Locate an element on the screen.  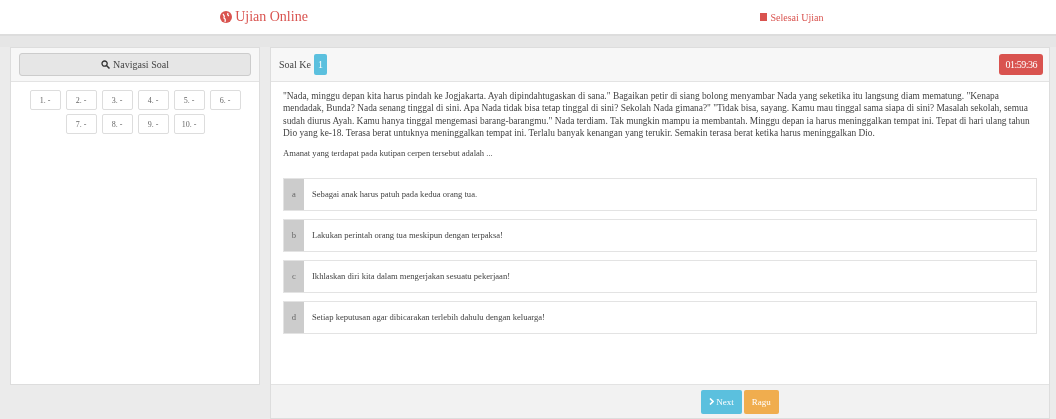
question-number-button: 1. - is located at coordinates (45, 100).